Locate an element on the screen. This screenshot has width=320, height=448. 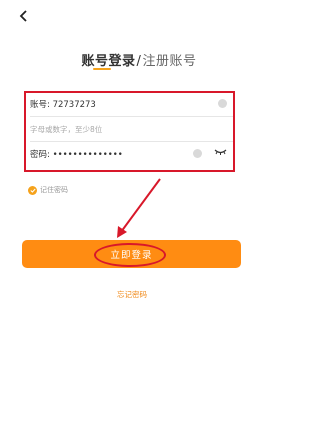
annotation-highlight-oval is located at coordinates (130, 255).